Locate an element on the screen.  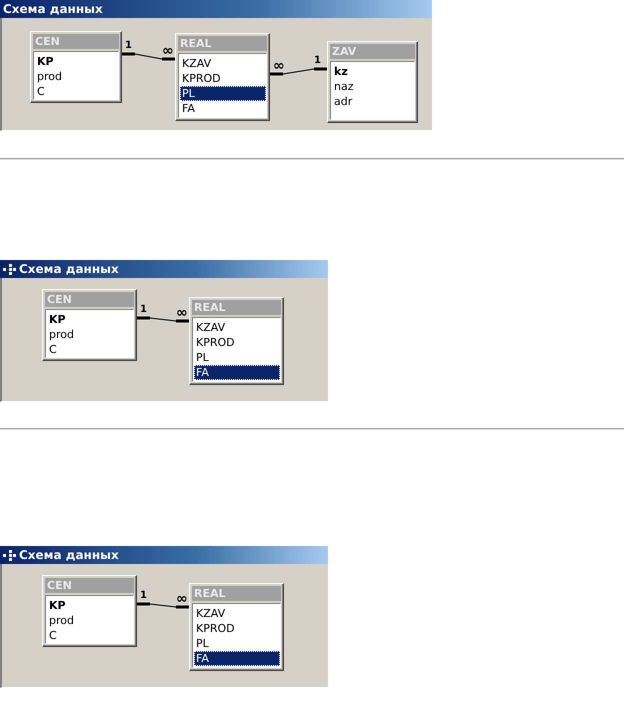
table-title: ZAV is located at coordinates (372, 51).